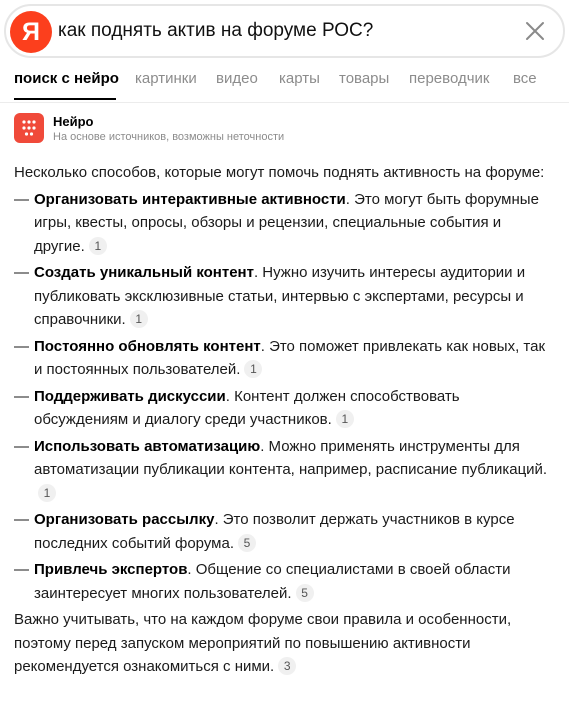 This screenshot has height=721, width=569. What do you see at coordinates (287, 666) in the screenshot?
I see `citation-badge: 3` at bounding box center [287, 666].